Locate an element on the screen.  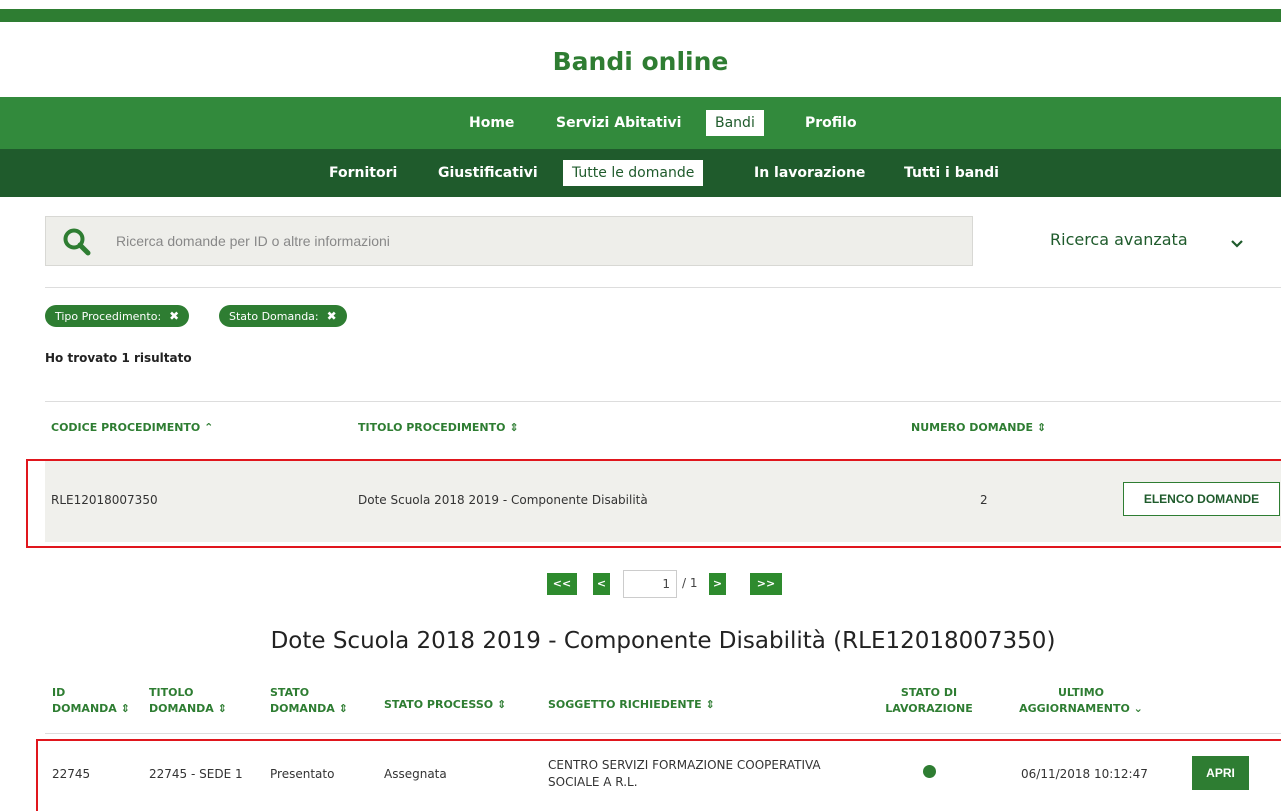
status-dot-icon is located at coordinates (929, 771).